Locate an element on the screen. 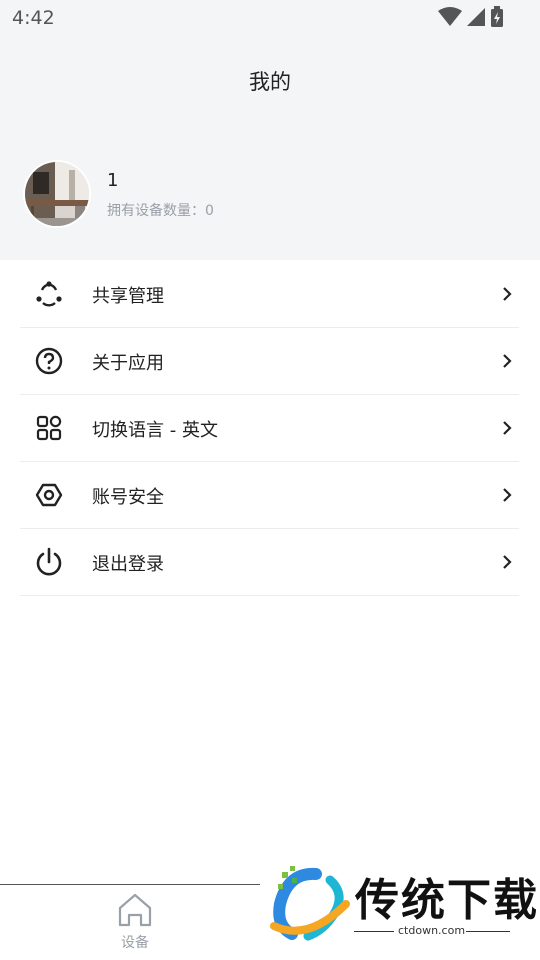 The image size is (540, 960). status-bar: 4:42 is located at coordinates (270, 18).